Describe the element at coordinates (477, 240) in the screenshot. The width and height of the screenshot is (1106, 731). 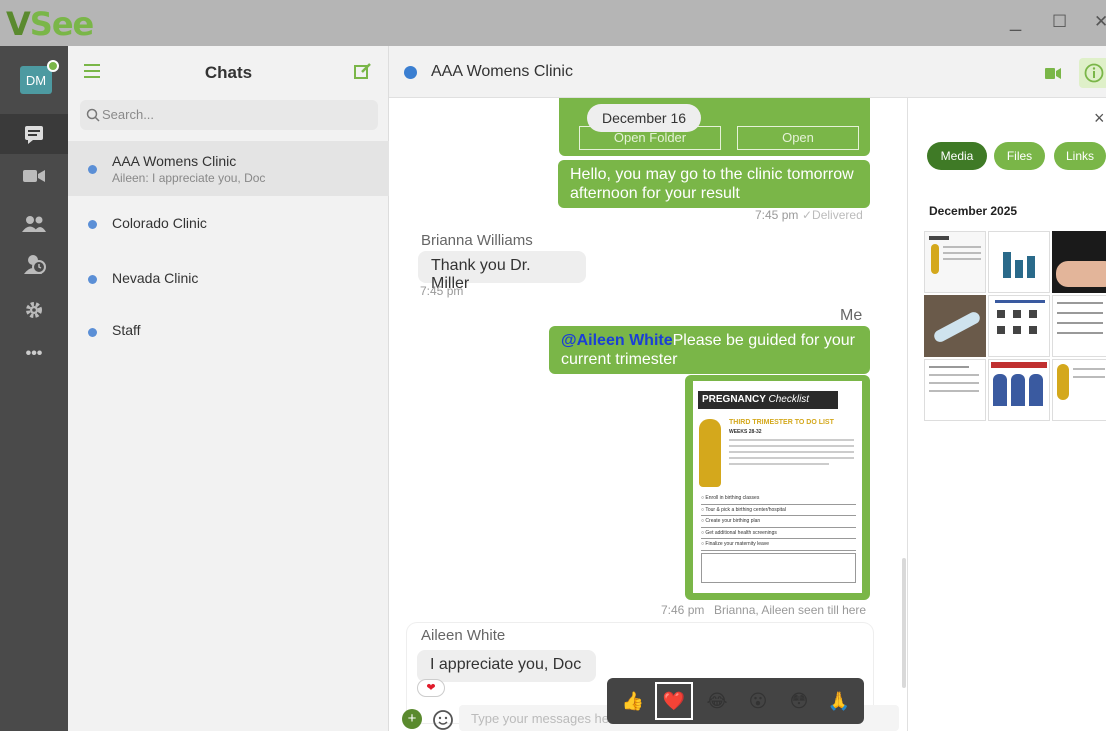
I see `message-sender: Brianna Williams` at that location.